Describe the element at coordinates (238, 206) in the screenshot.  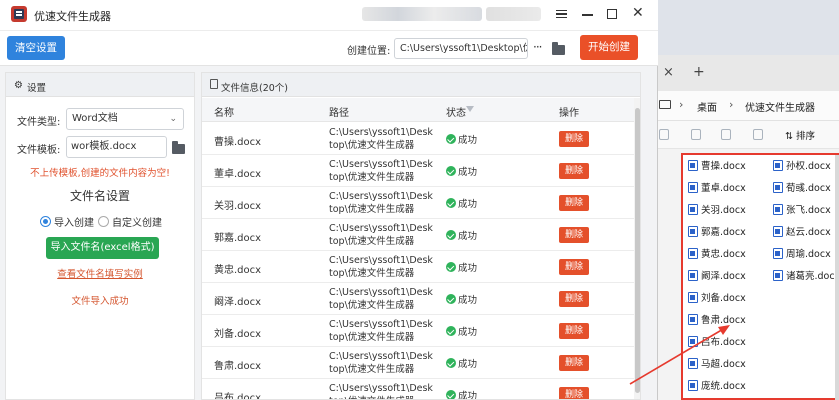
I see `file-name-cell: 关羽.docx` at that location.